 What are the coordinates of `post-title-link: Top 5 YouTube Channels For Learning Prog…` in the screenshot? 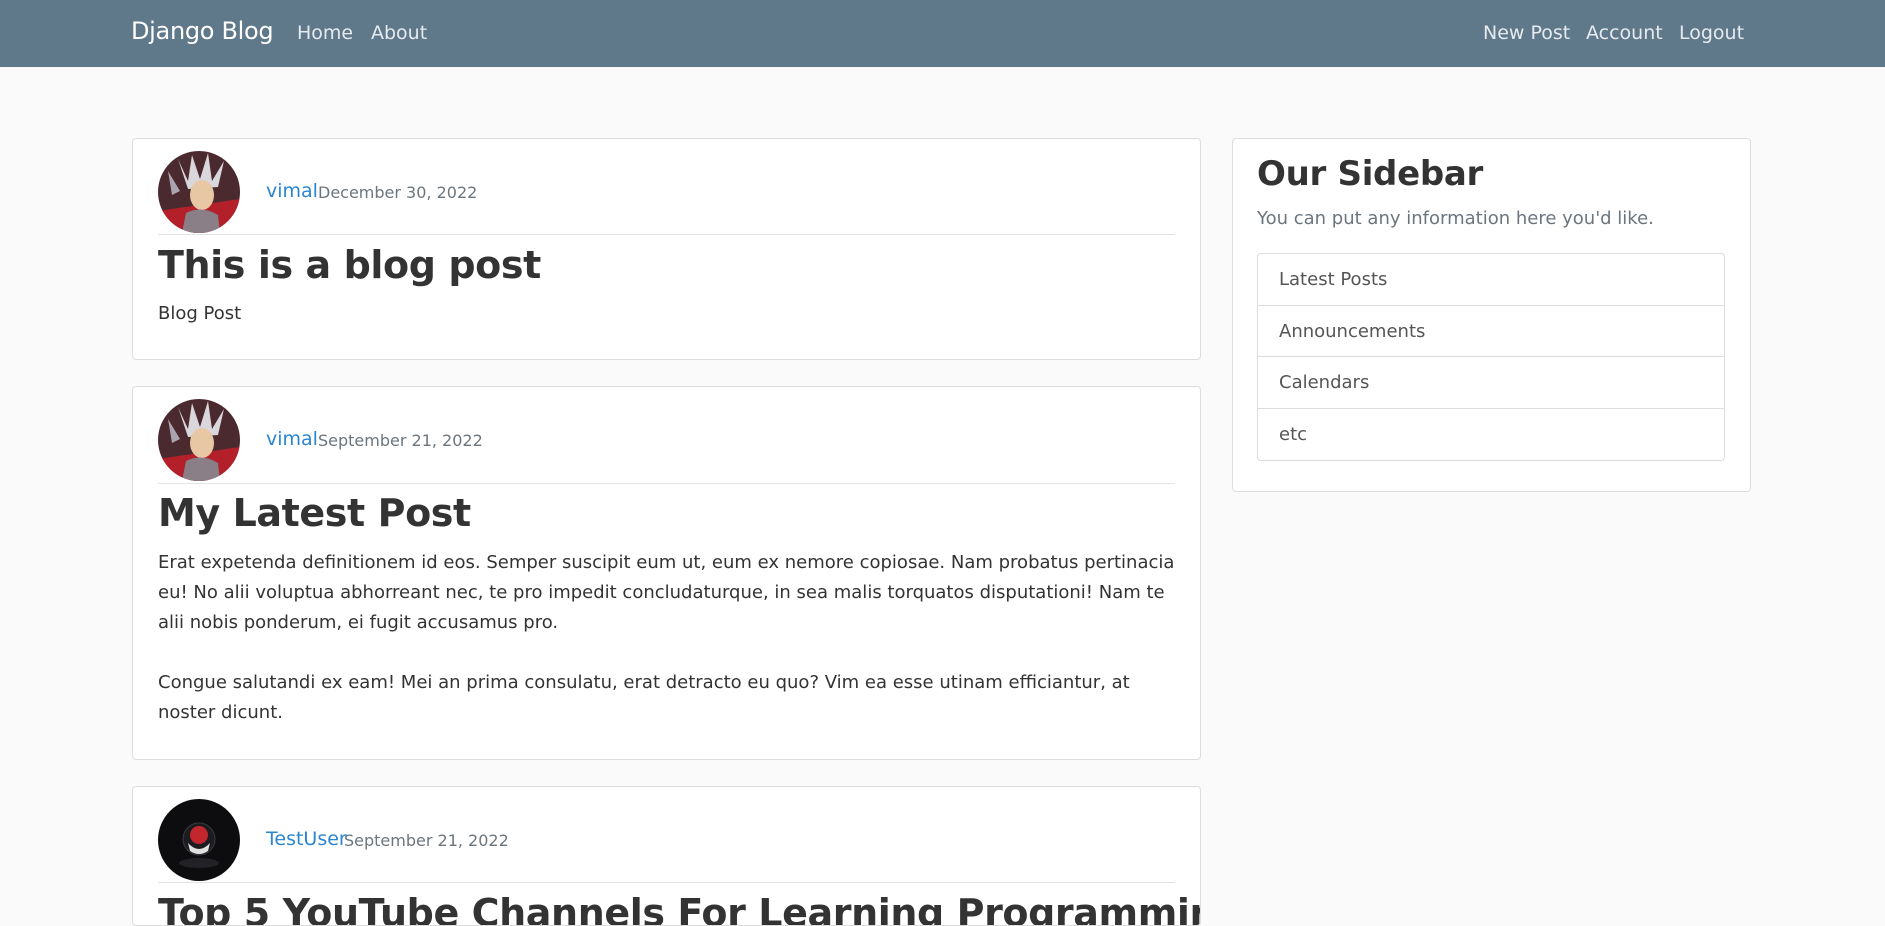 It's located at (679, 908).